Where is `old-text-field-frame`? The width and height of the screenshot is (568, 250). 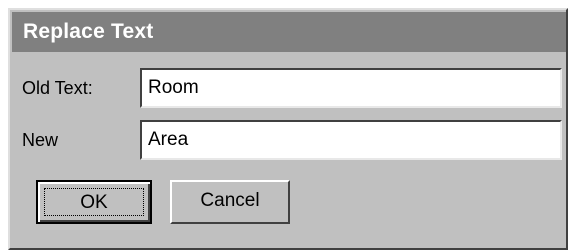 old-text-field-frame is located at coordinates (351, 88).